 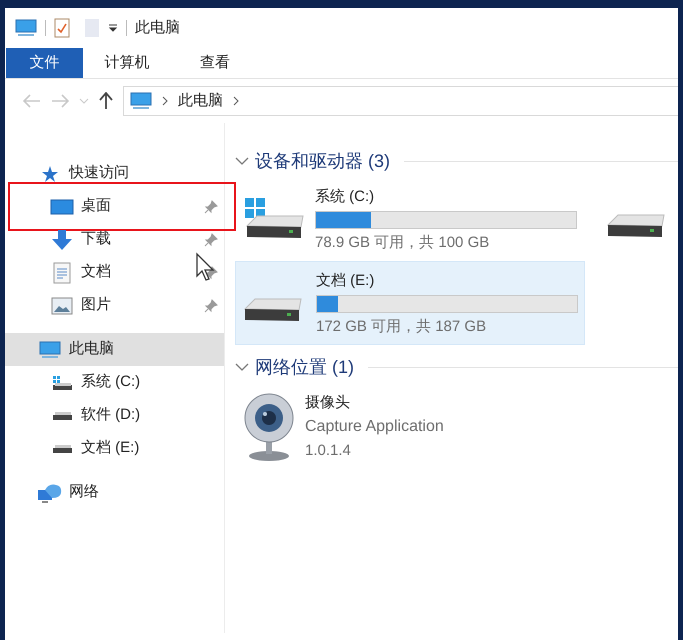 What do you see at coordinates (269, 427) in the screenshot?
I see `webcam-icon` at bounding box center [269, 427].